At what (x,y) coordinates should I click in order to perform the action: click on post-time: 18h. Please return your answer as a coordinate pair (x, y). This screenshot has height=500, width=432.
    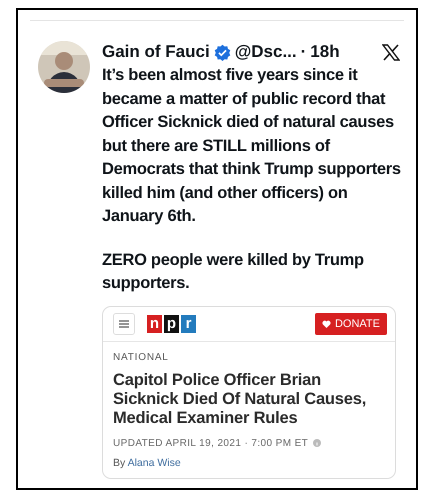
    Looking at the image, I should click on (325, 52).